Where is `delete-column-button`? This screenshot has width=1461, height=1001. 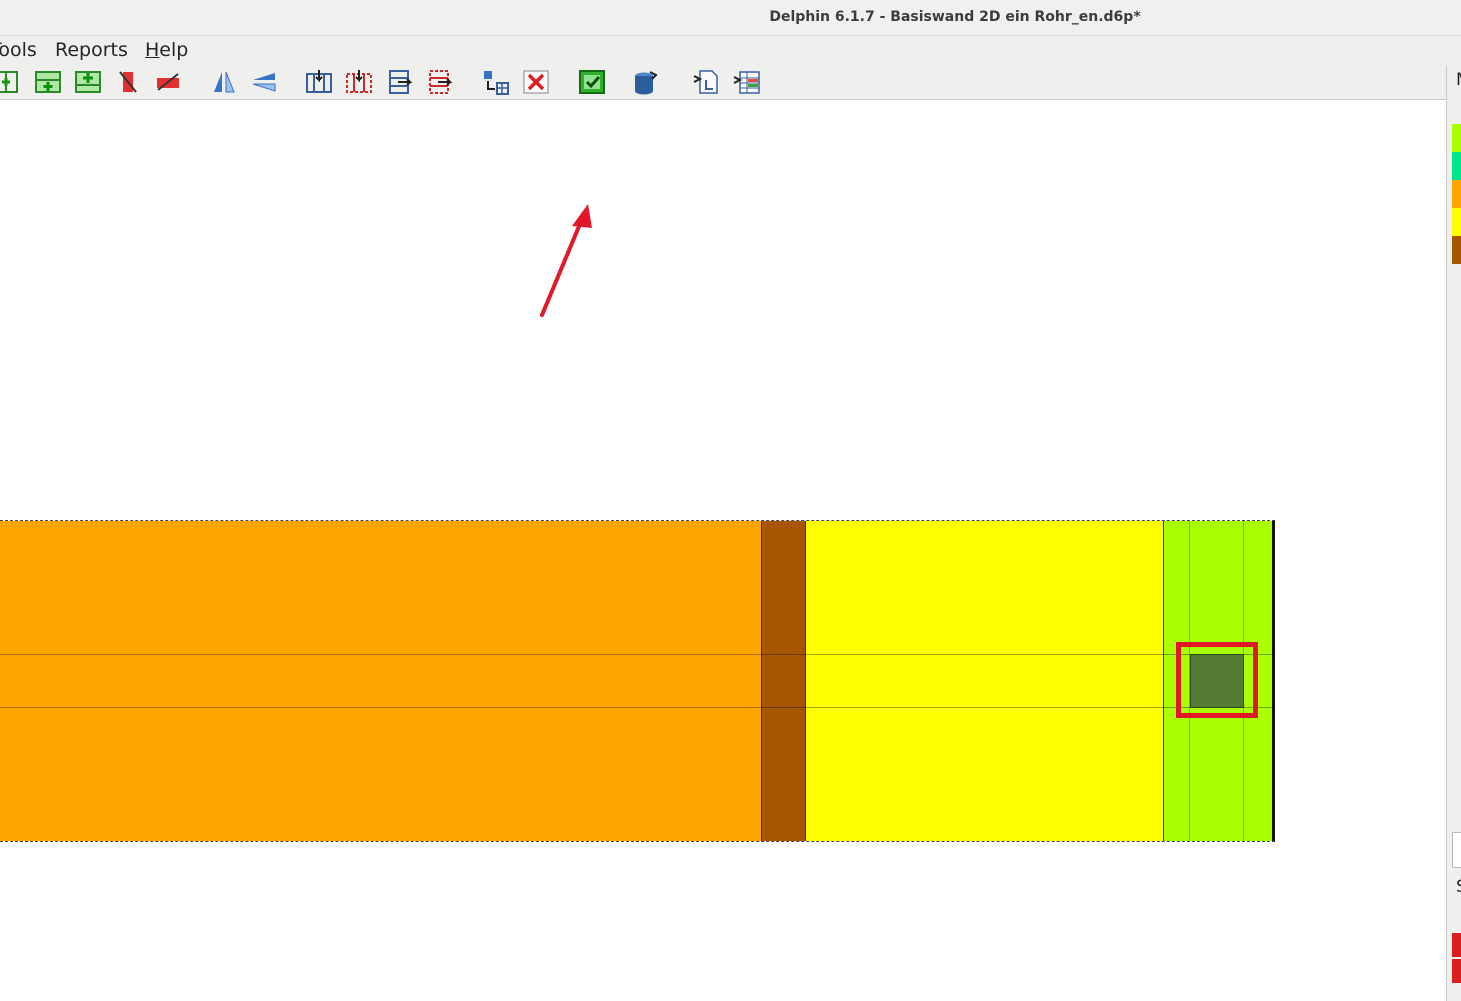 delete-column-button is located at coordinates (128, 82).